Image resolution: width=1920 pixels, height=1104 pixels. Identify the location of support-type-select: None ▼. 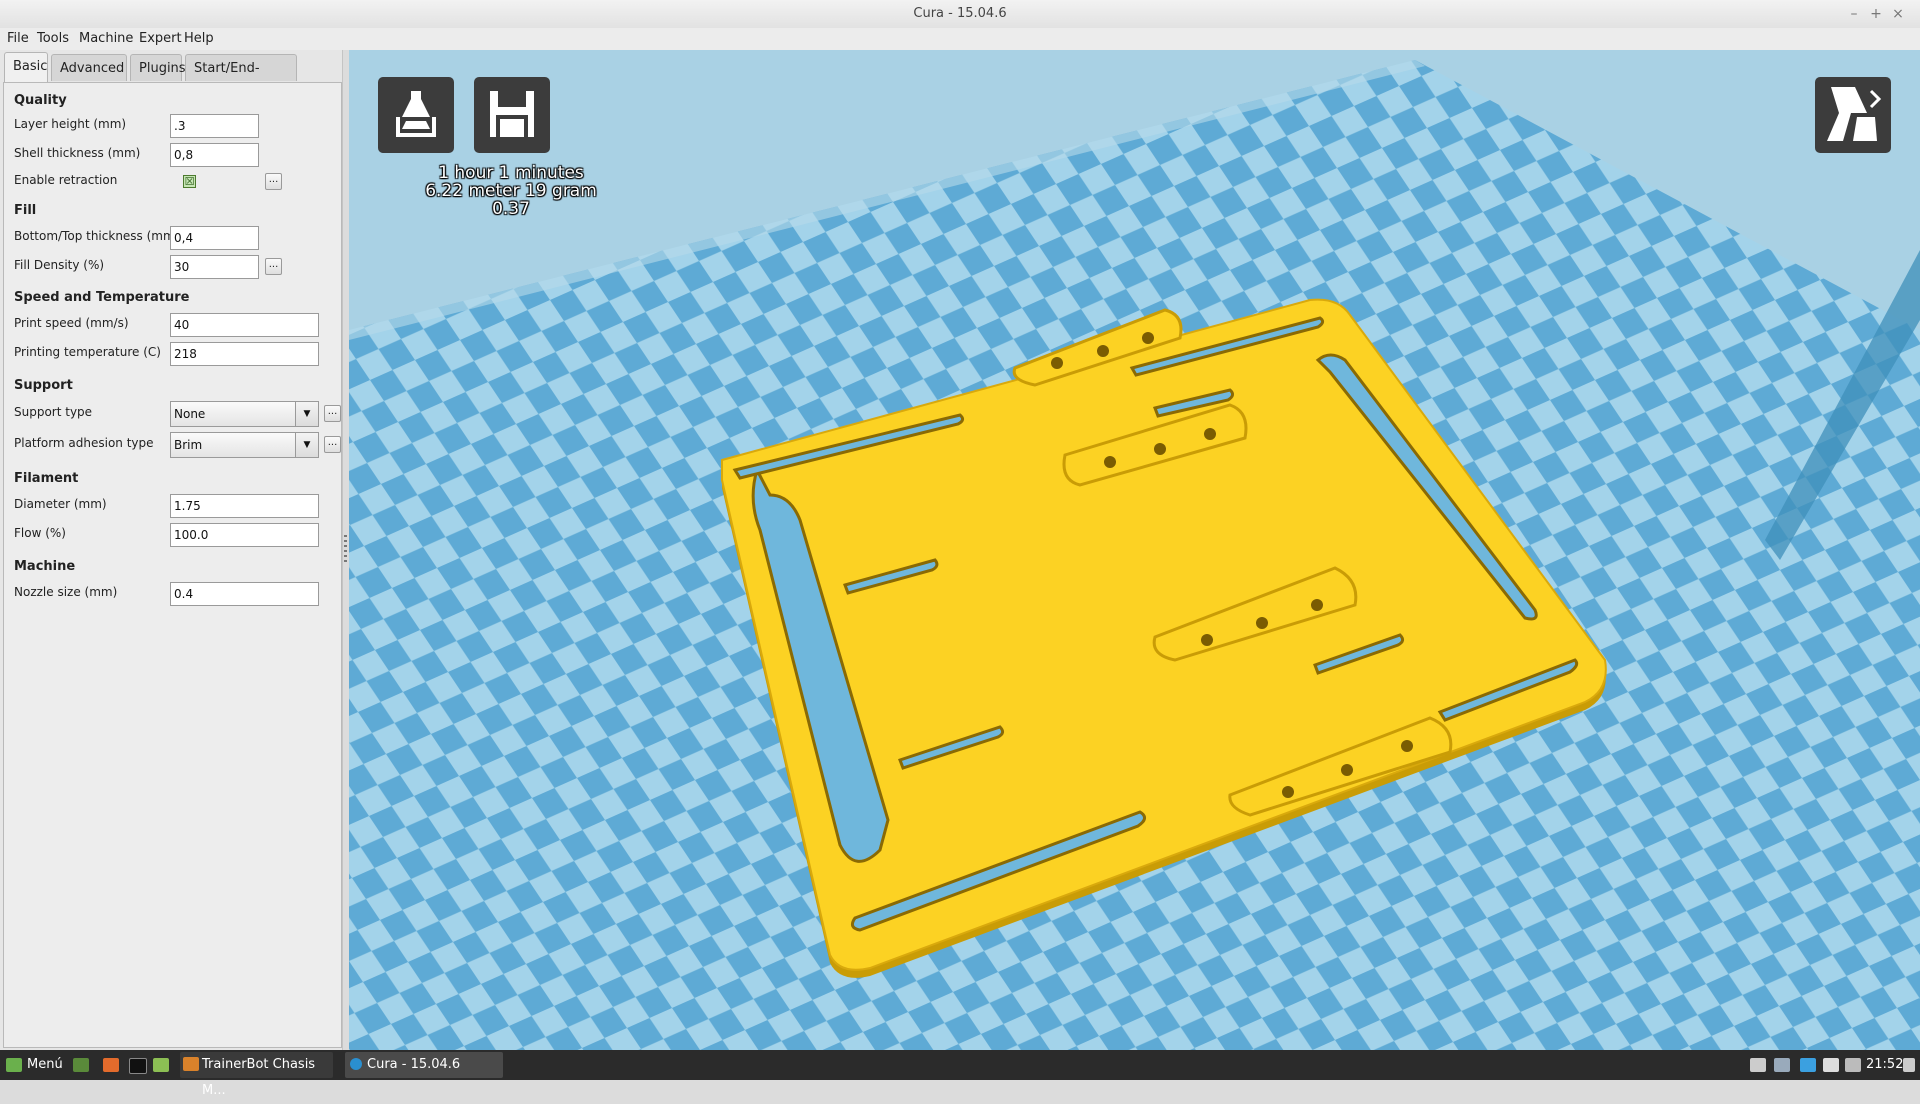
(244, 414).